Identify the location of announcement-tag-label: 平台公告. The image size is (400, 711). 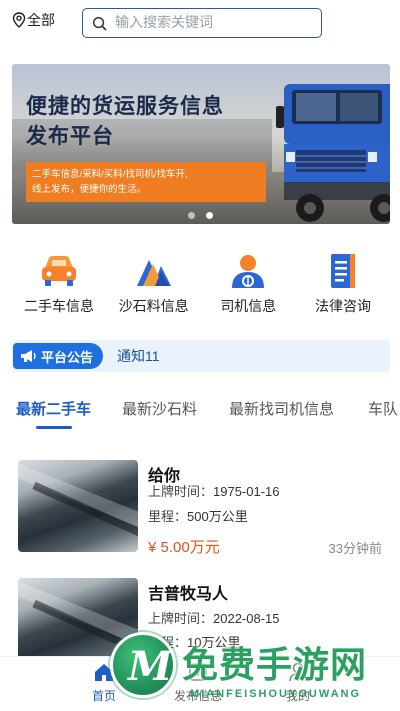
(67, 357).